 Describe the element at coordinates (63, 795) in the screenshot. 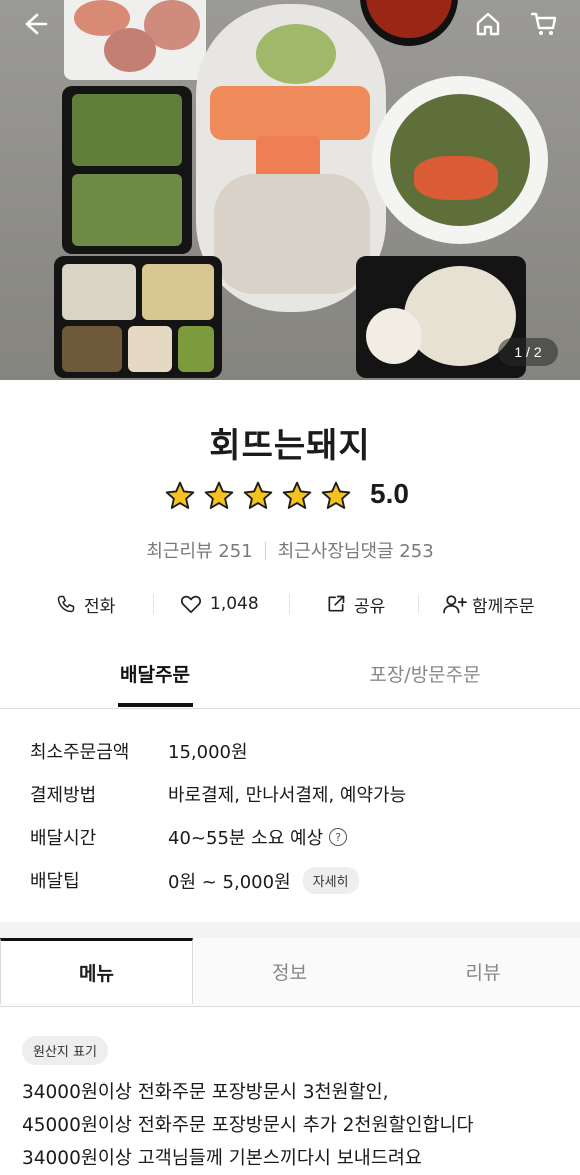

I see `payment-label: 결제방법` at that location.